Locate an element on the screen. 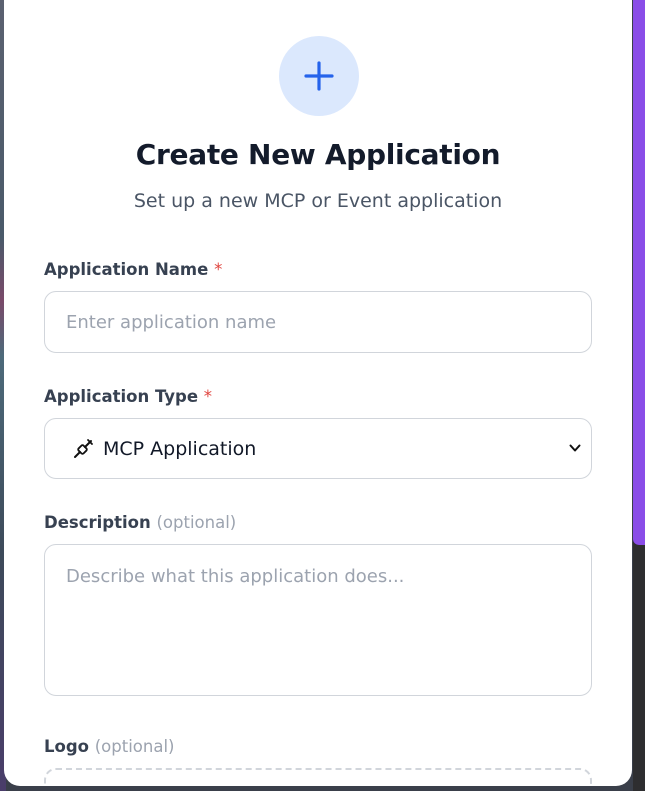 The width and height of the screenshot is (645, 791). application-type-selected: MCP Application is located at coordinates (180, 449).